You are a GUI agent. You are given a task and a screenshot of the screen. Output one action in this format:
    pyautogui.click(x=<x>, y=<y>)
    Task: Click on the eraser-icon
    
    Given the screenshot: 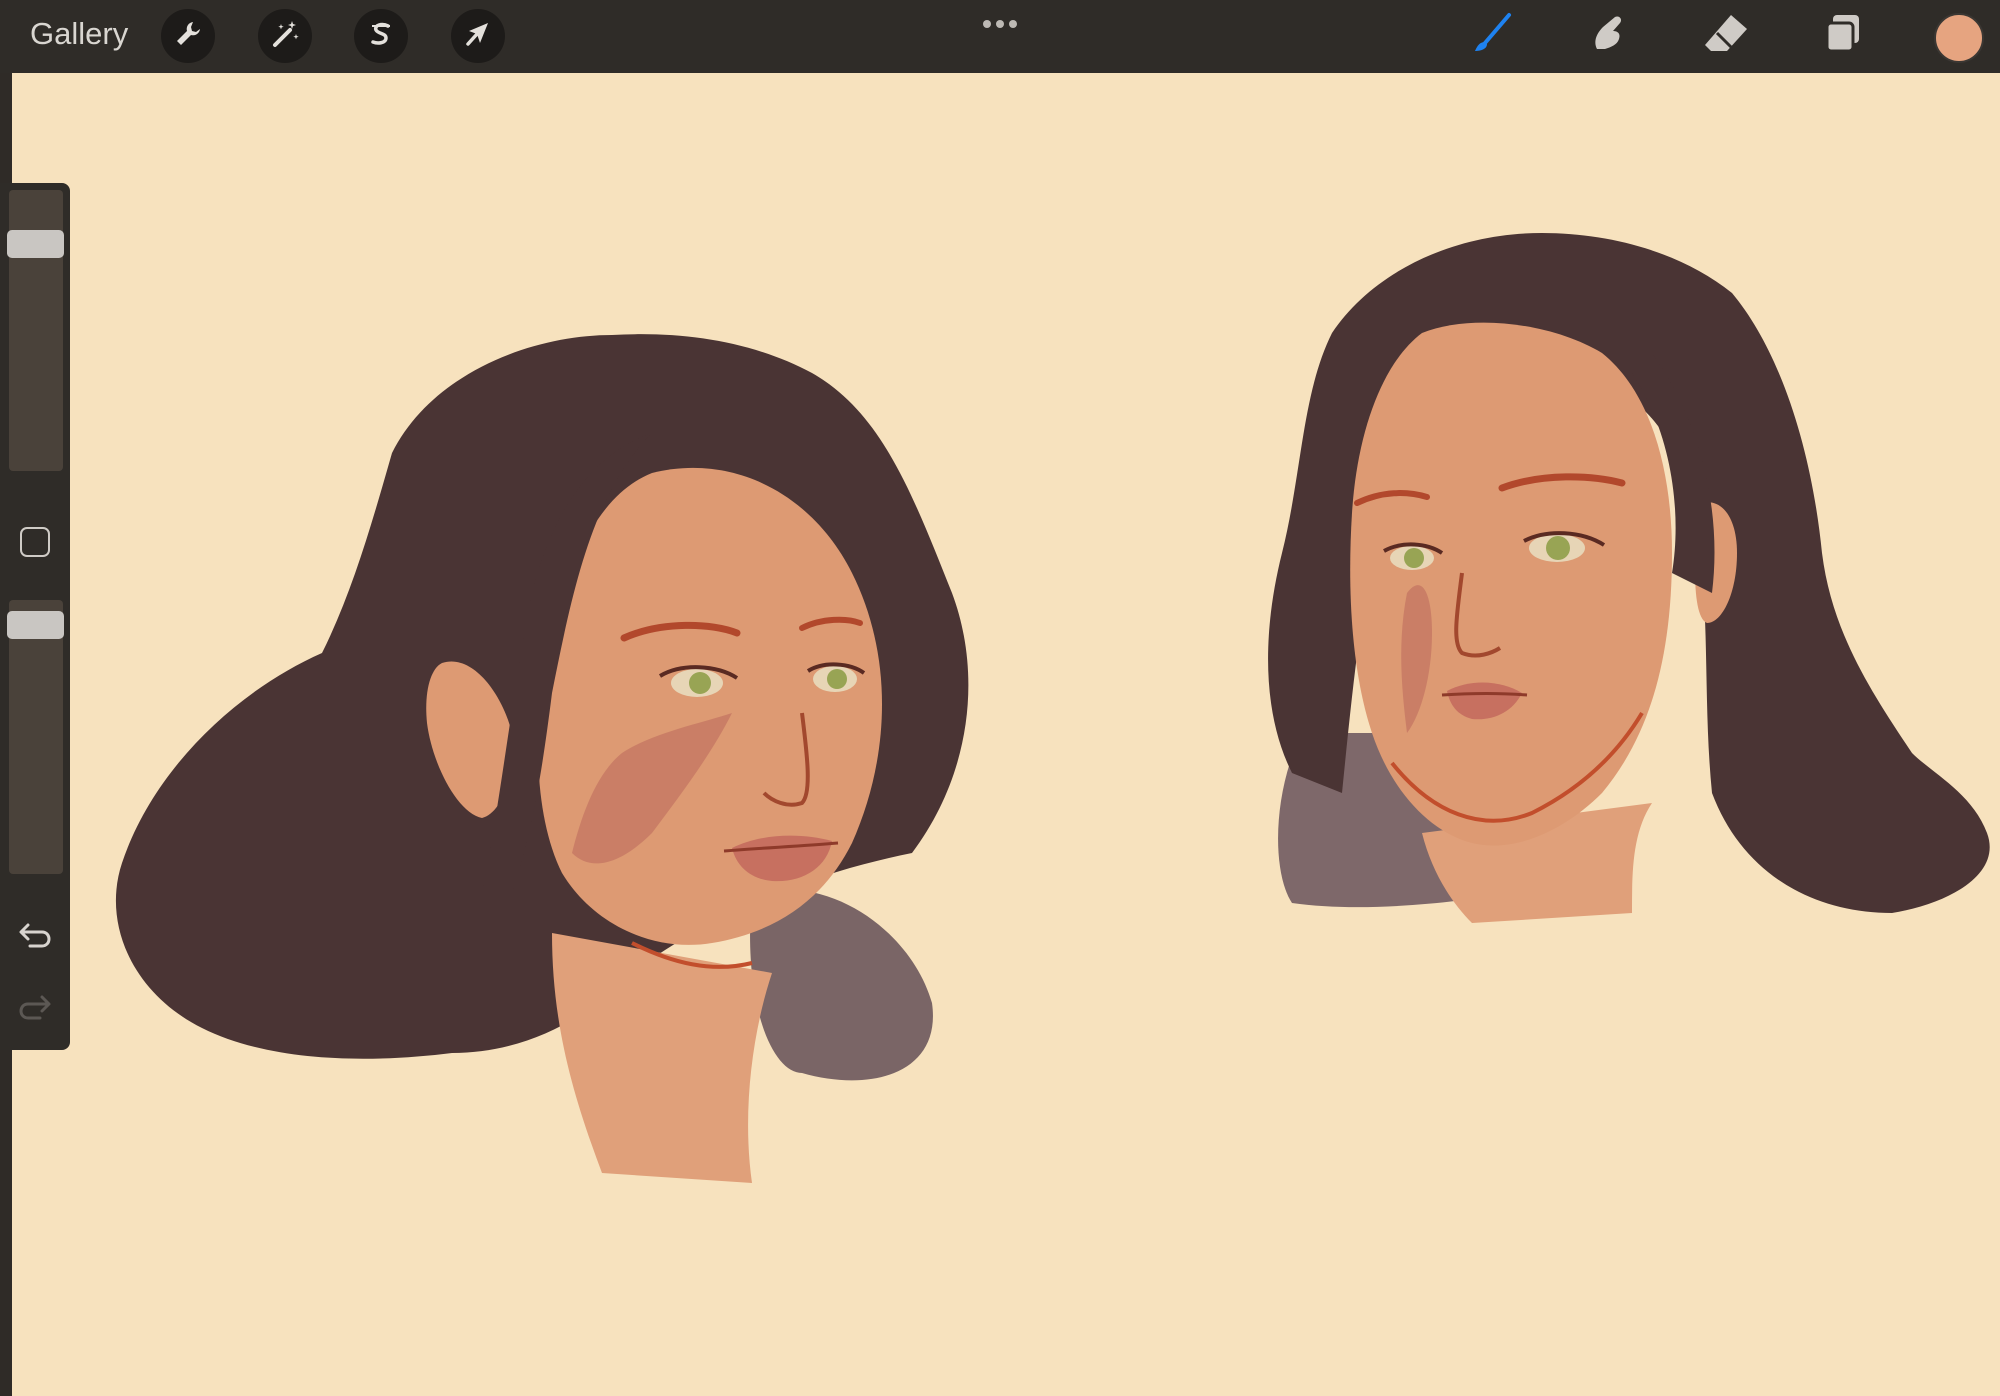 What is the action you would take?
    pyautogui.click(x=1726, y=36)
    